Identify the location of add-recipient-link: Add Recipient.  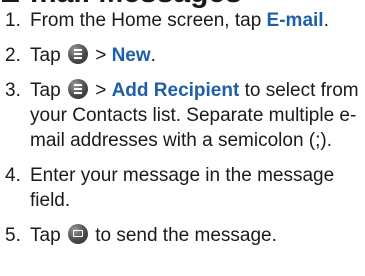
(176, 90).